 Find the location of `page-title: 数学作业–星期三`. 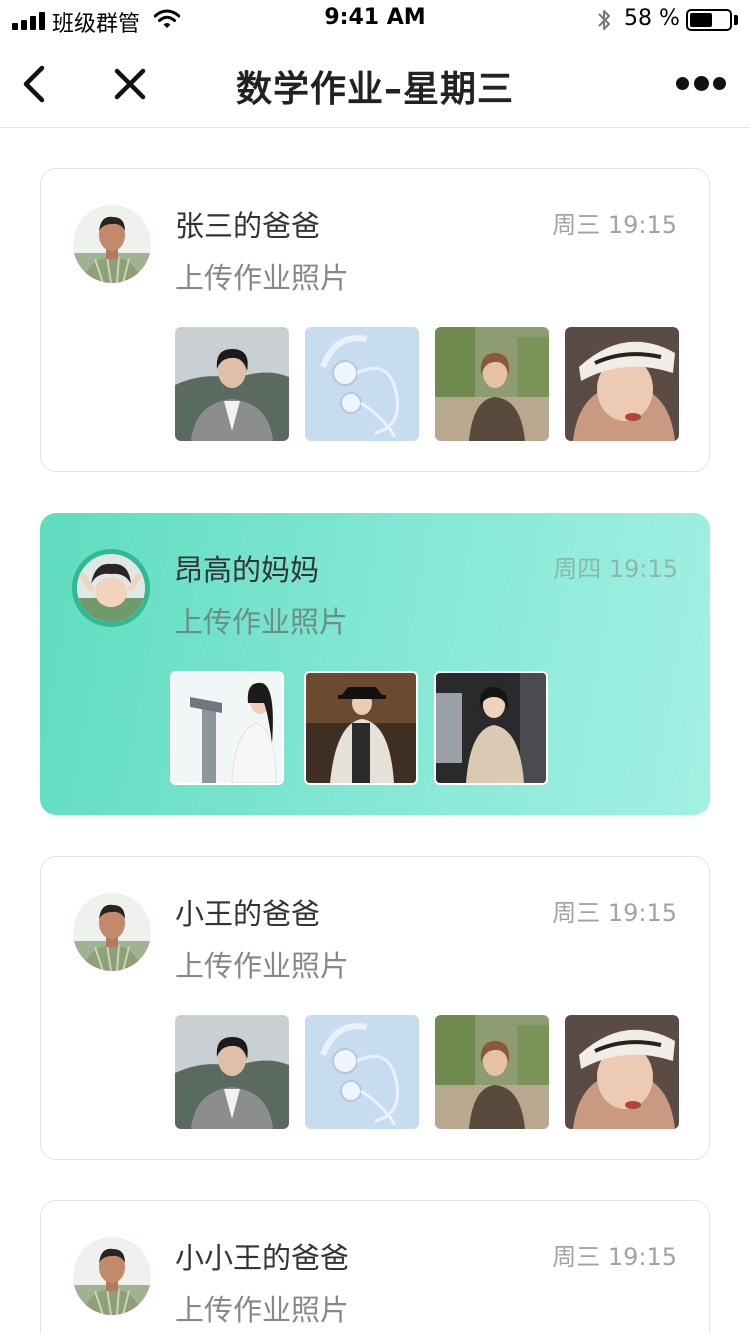

page-title: 数学作业–星期三 is located at coordinates (374, 89).